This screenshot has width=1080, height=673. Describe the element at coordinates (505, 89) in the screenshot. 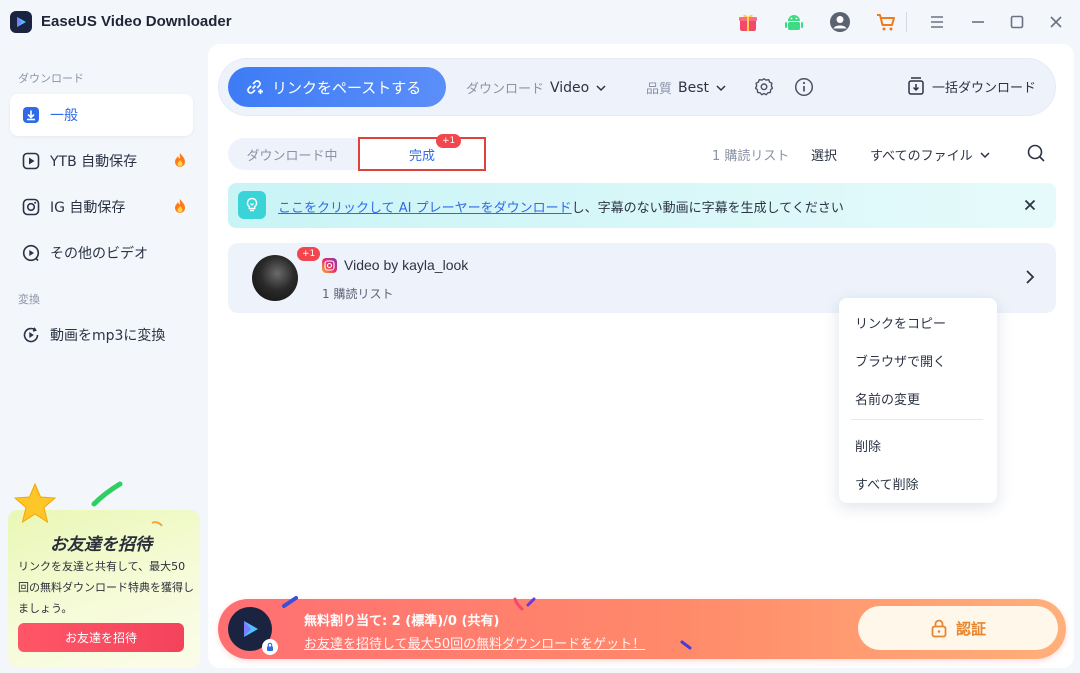

I see `download-type-label: ダウンロード` at that location.